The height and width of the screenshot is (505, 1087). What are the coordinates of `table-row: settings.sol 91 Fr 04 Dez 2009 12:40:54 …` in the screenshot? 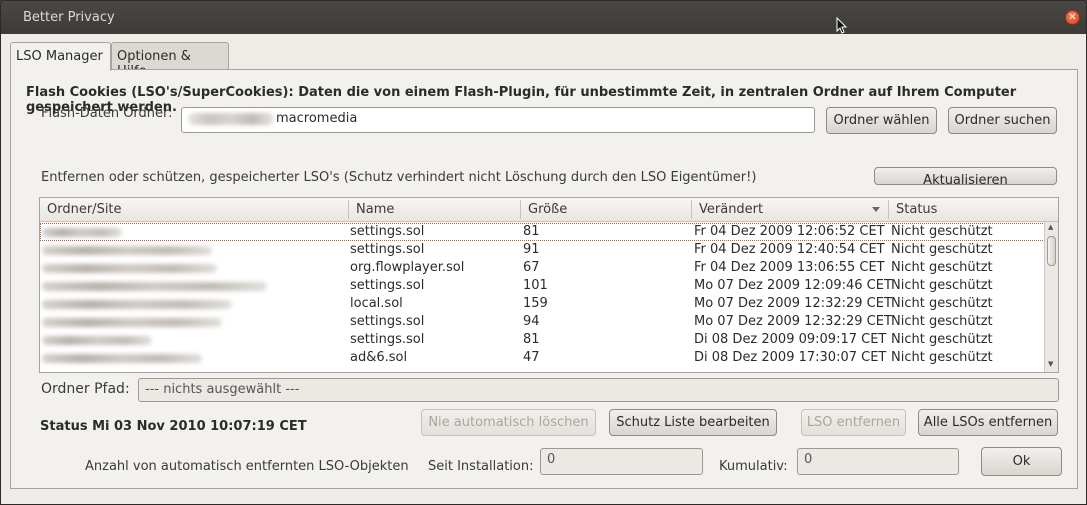 It's located at (542, 250).